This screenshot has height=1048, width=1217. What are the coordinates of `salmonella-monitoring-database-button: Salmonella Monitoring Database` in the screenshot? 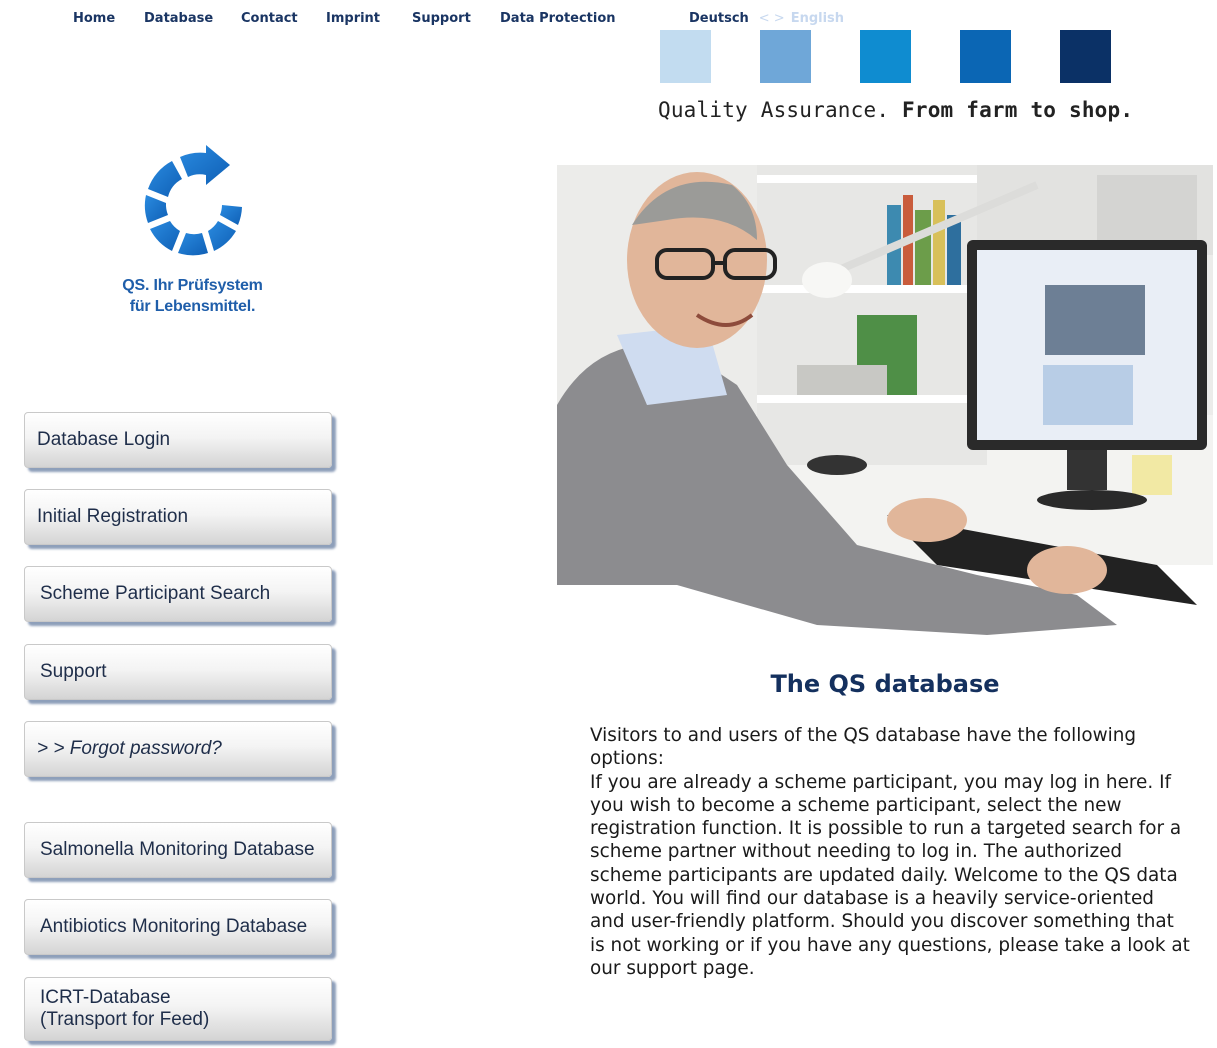 It's located at (178, 850).